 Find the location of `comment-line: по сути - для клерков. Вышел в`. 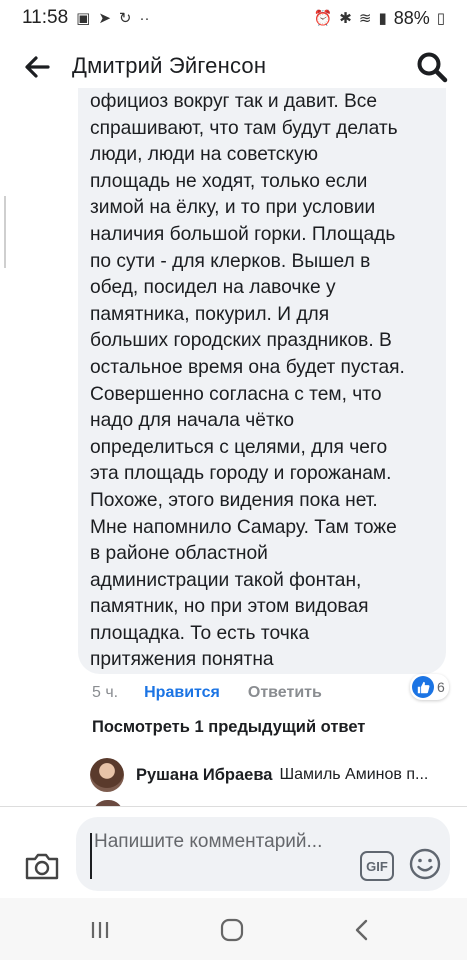

comment-line: по сути - для клерков. Вышел в is located at coordinates (230, 261).